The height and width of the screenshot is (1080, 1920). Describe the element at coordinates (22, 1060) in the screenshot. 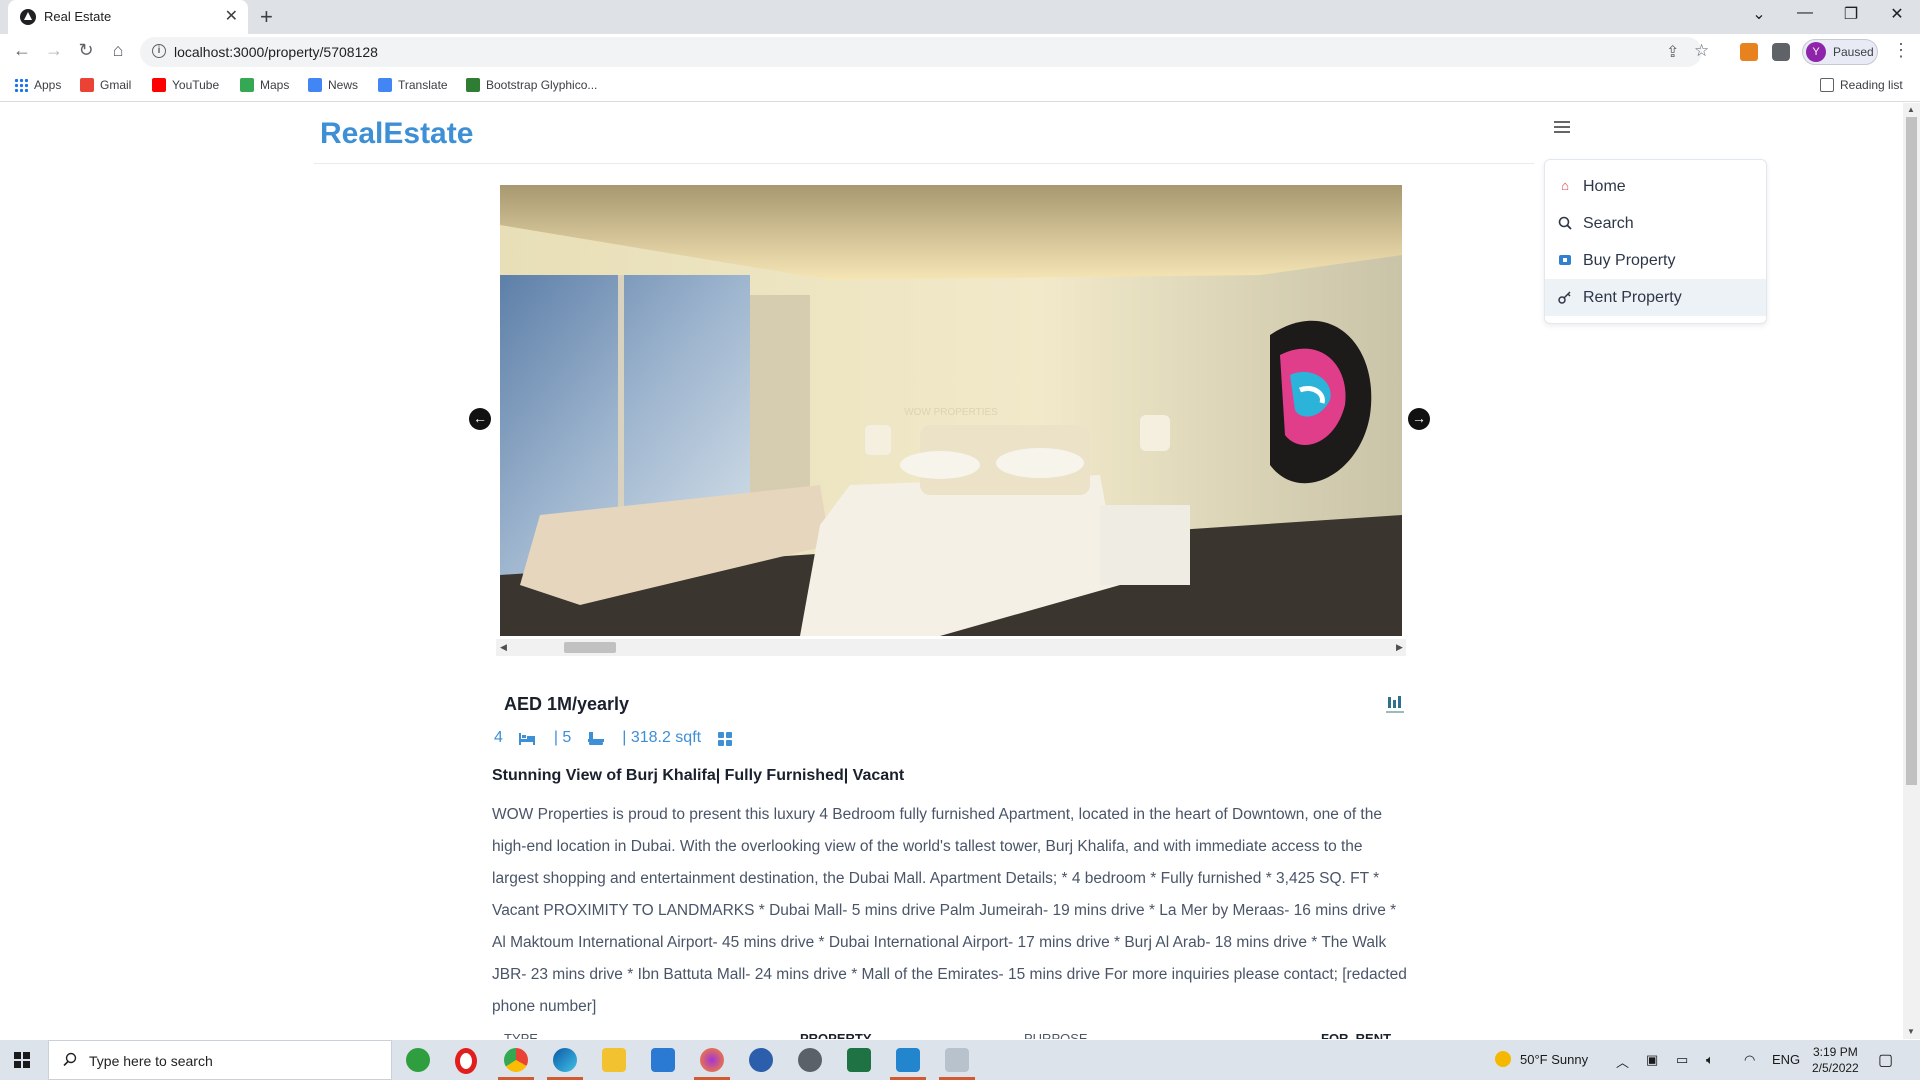

I see `windows-start-icon` at that location.